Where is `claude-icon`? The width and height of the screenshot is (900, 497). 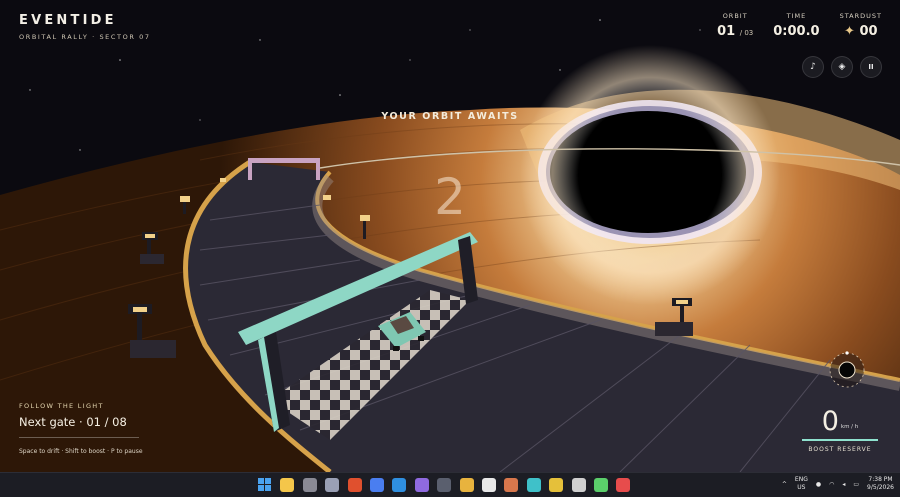 claude-icon is located at coordinates (511, 485).